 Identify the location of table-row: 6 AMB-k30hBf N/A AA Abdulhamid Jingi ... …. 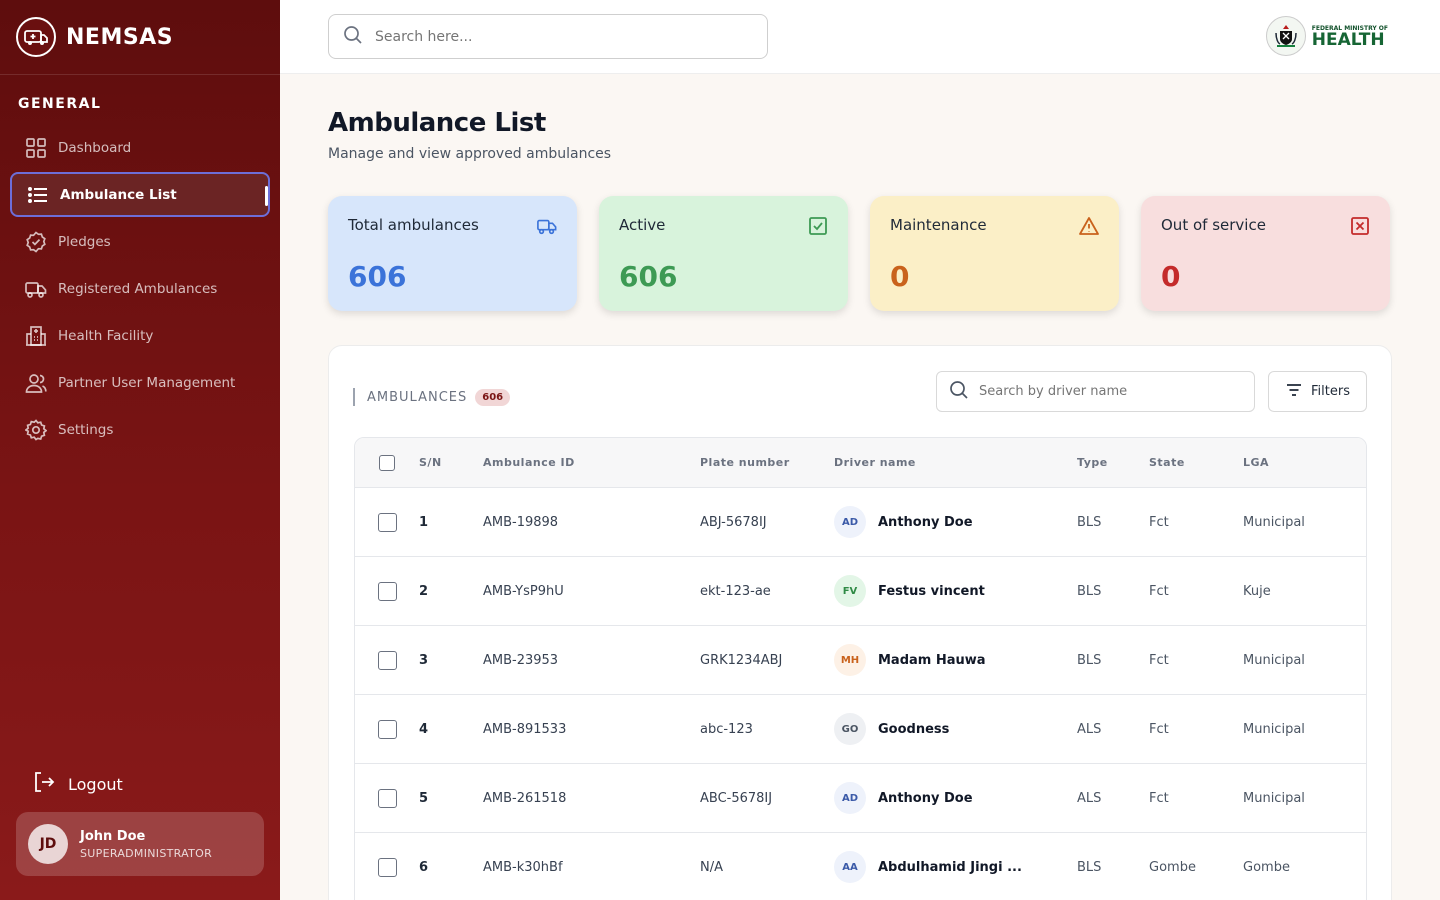
(860, 866).